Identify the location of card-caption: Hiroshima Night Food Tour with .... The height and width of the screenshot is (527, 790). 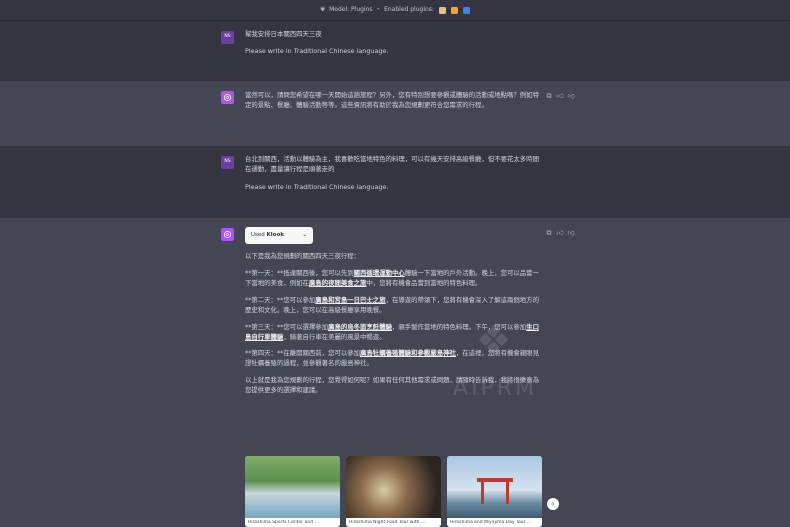
(387, 522).